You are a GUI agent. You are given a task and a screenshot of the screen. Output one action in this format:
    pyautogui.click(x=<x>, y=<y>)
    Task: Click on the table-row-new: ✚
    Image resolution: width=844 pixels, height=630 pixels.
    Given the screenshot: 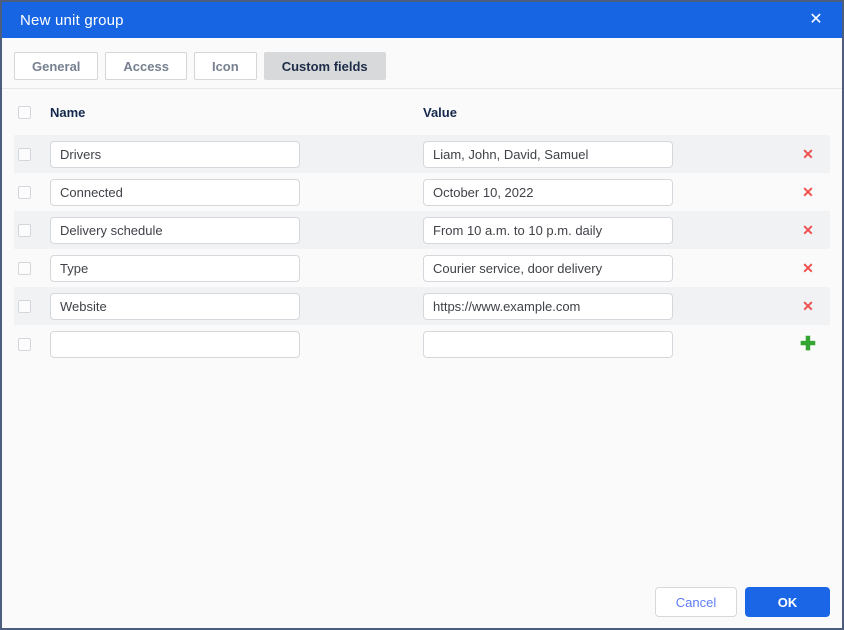 What is the action you would take?
    pyautogui.click(x=422, y=344)
    